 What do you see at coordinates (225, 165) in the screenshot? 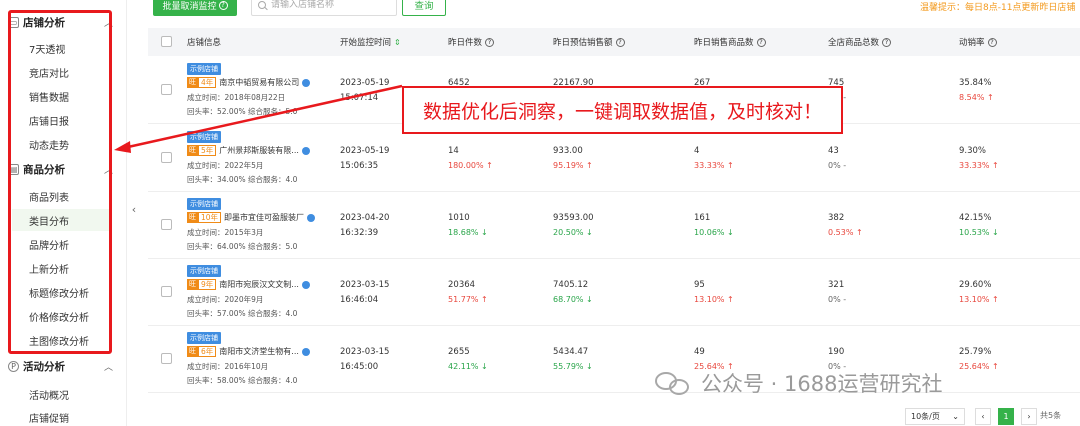
I see `shop-founded: 成立时间：2022年5月` at bounding box center [225, 165].